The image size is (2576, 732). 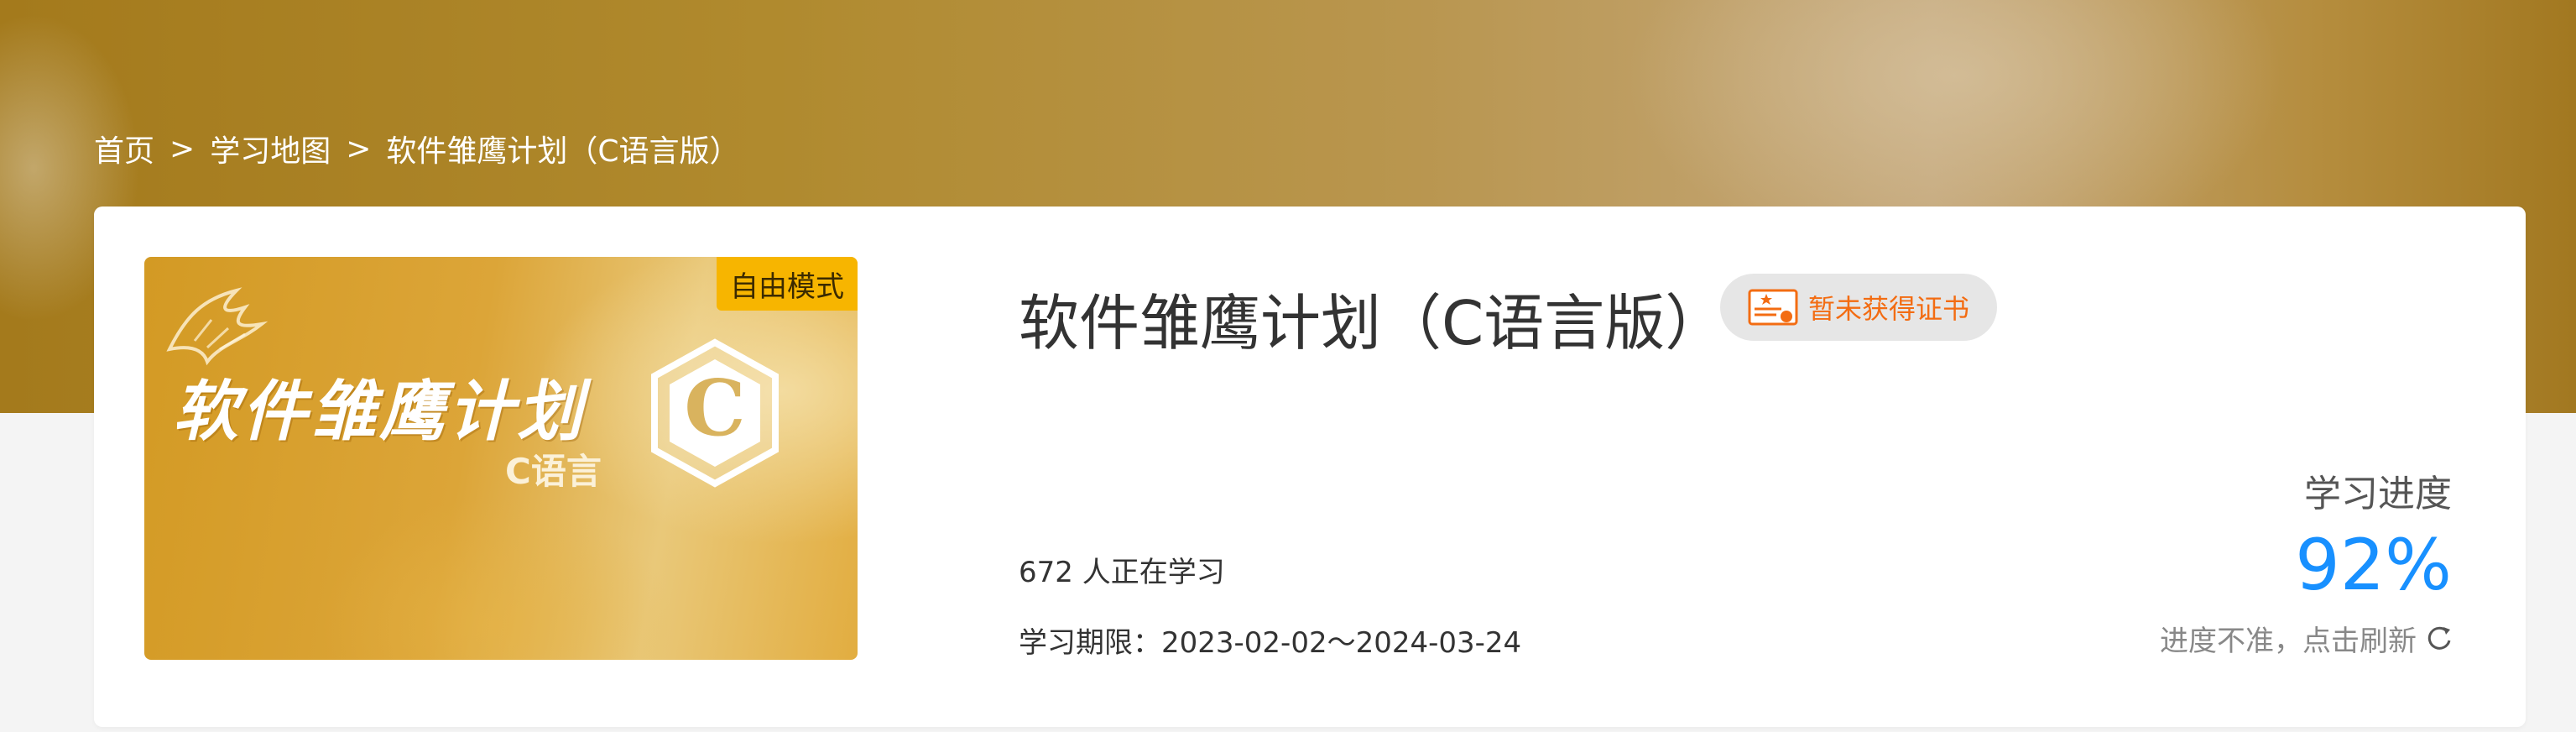 What do you see at coordinates (1372, 323) in the screenshot?
I see `course-title: 软件雏鹰计划（C语言版）` at bounding box center [1372, 323].